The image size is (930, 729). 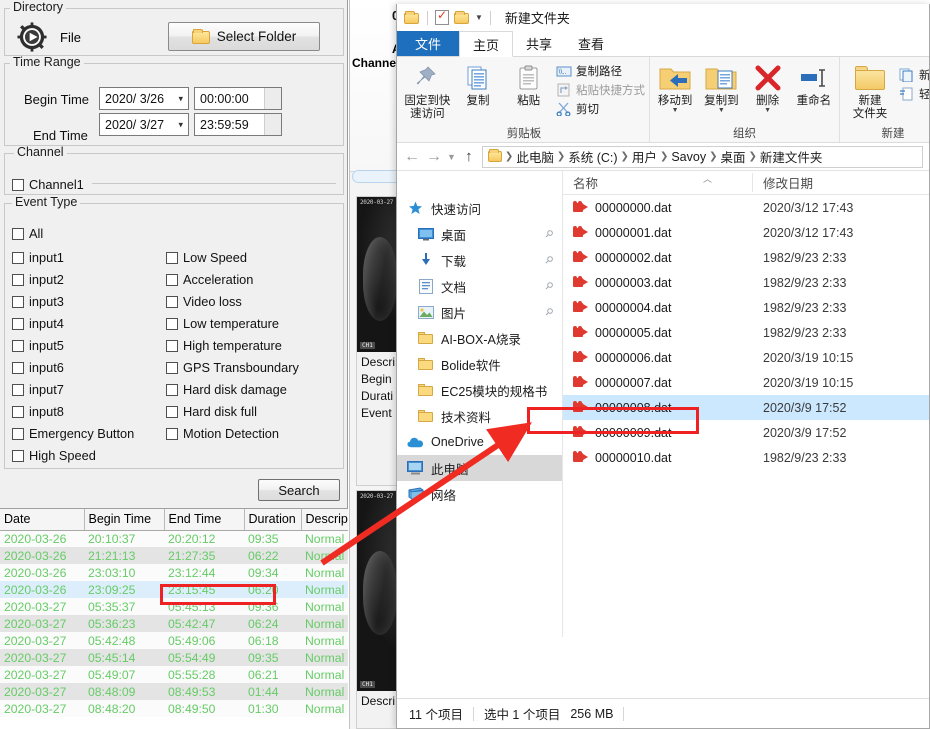 I want to click on copy-button: 复制, so click(x=478, y=84).